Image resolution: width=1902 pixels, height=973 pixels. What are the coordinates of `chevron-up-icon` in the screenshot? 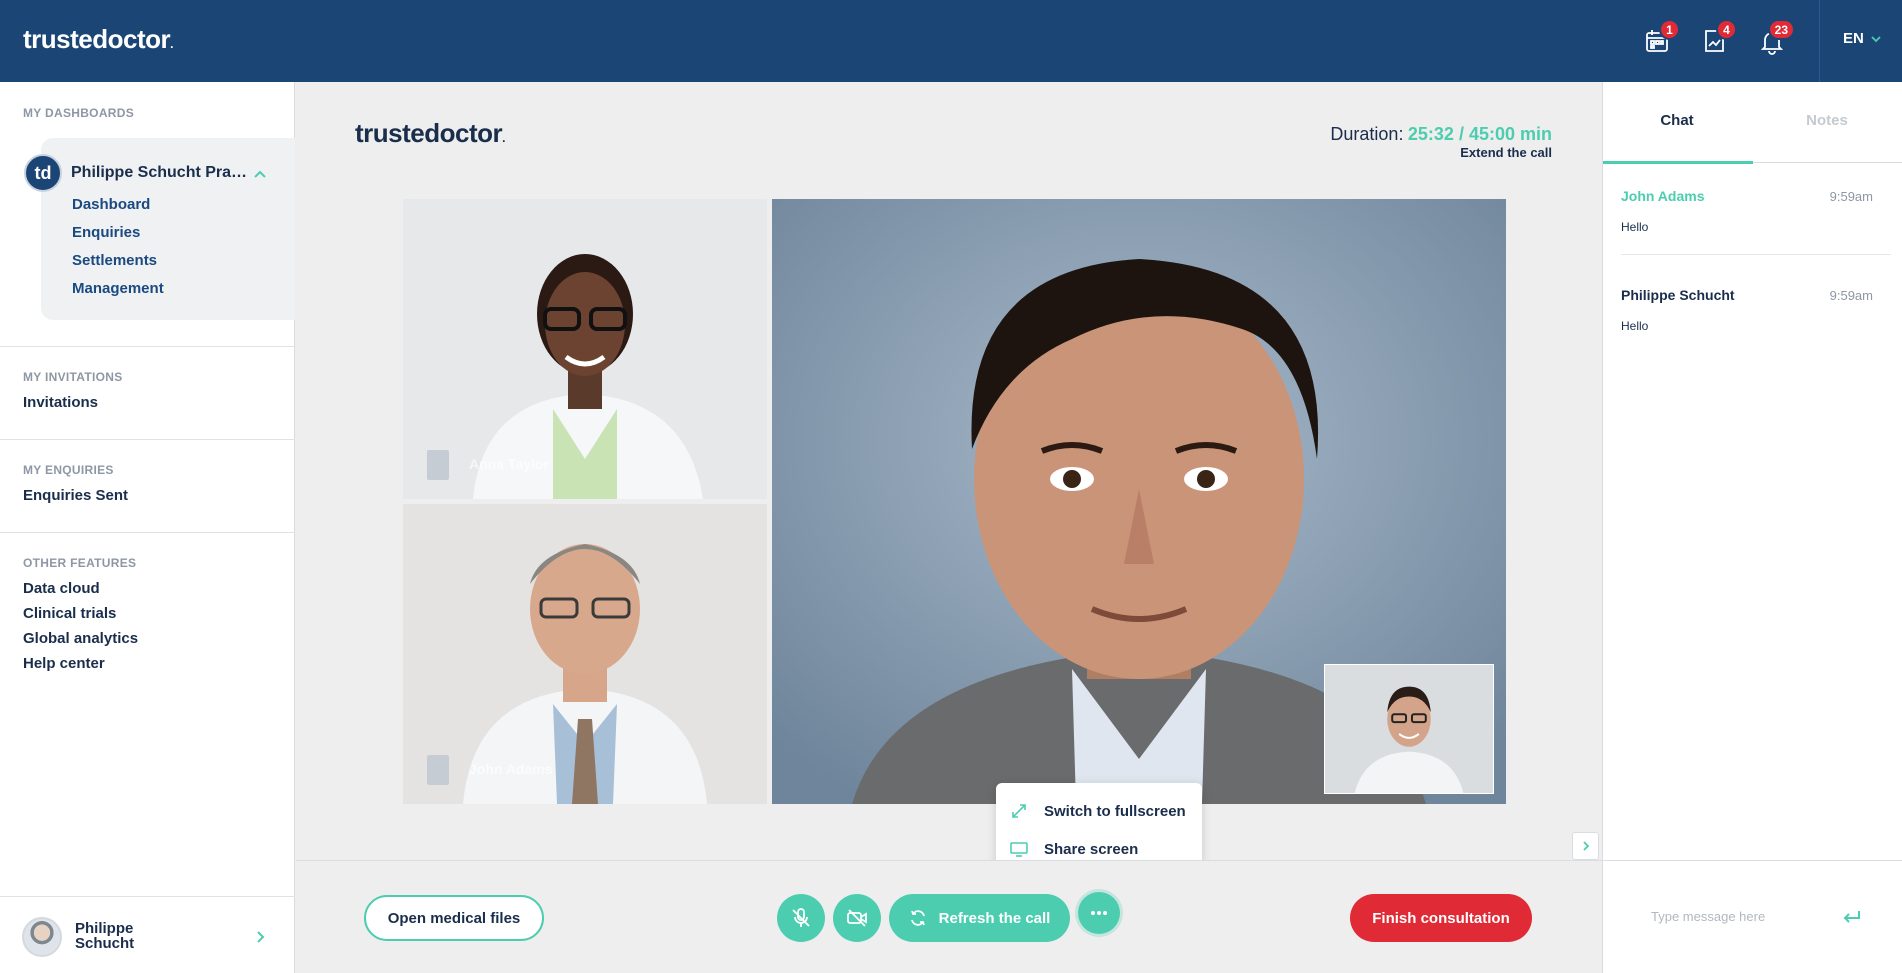 It's located at (260, 174).